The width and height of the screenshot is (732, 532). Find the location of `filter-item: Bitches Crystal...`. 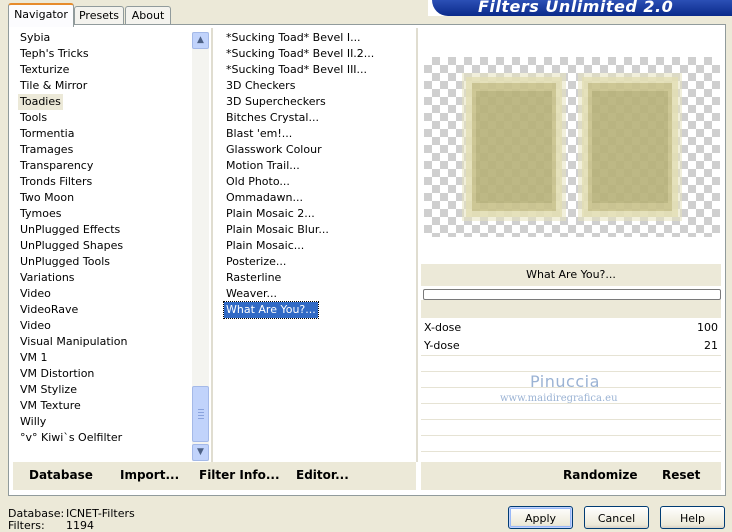

filter-item: Bitches Crystal... is located at coordinates (272, 118).